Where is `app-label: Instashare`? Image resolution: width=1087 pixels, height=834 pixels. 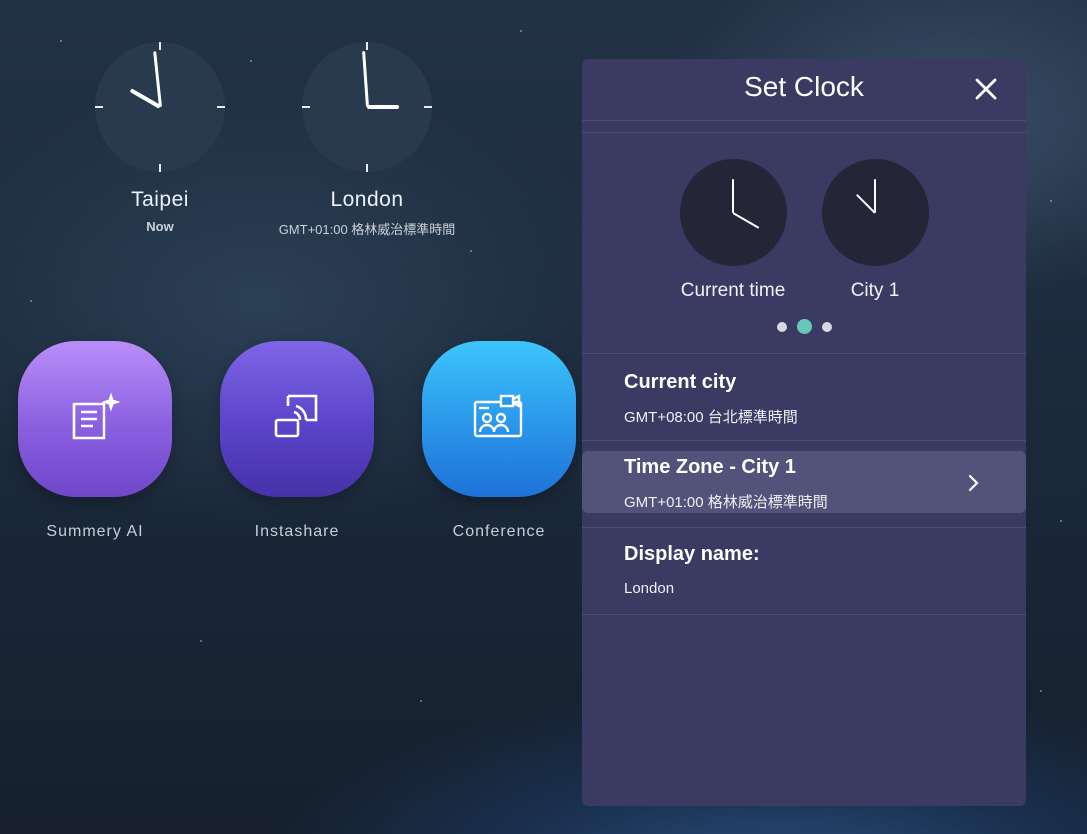
app-label: Instashare is located at coordinates (297, 531).